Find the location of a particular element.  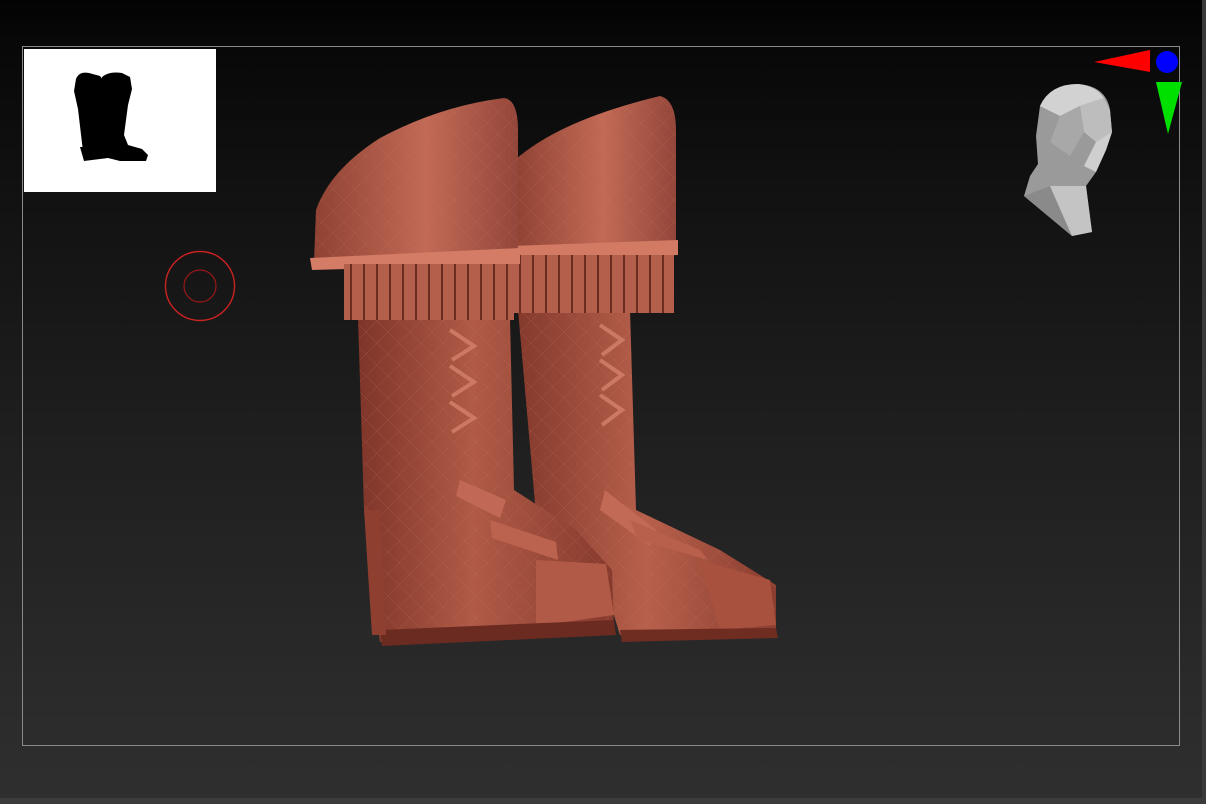

bottom-edge-border is located at coordinates (603, 801).